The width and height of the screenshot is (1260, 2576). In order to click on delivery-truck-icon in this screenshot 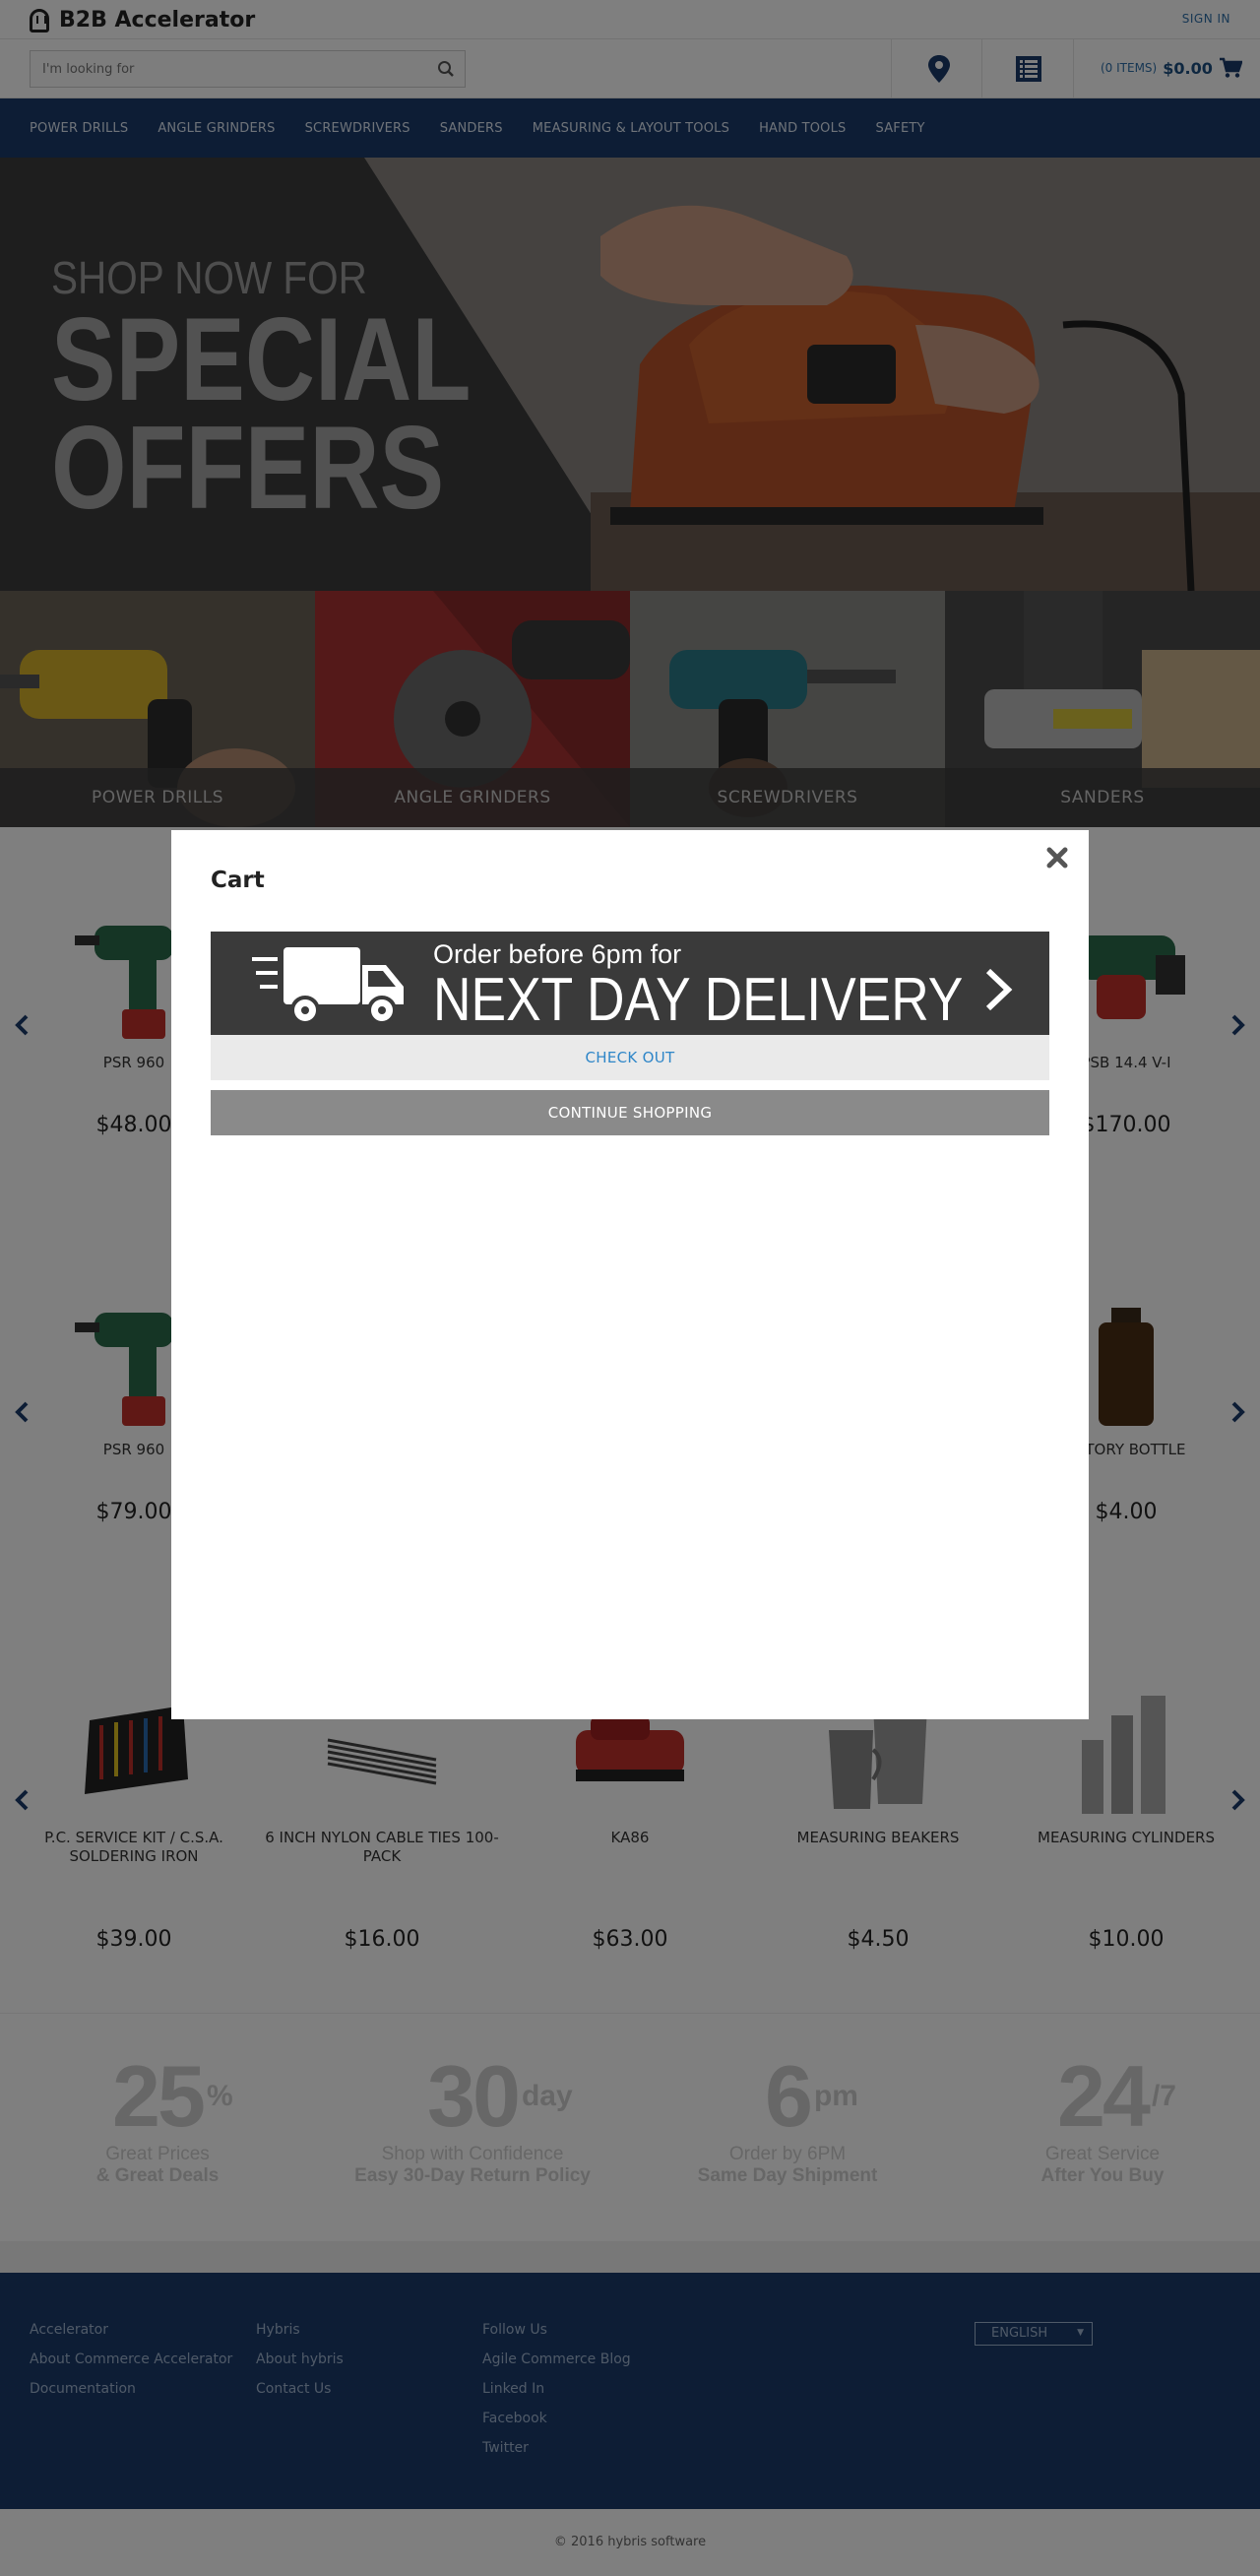, I will do `click(328, 986)`.